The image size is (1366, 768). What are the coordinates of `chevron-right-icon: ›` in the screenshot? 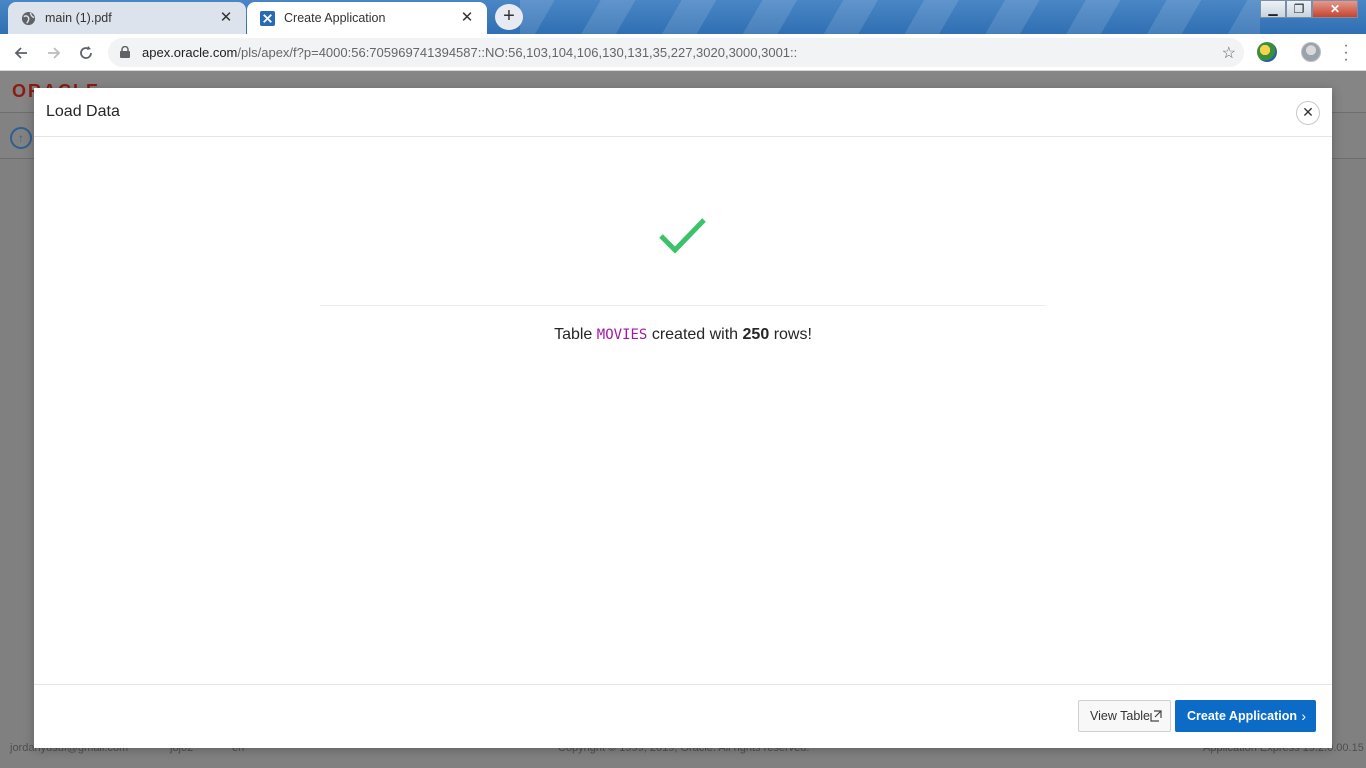 It's located at (1303, 716).